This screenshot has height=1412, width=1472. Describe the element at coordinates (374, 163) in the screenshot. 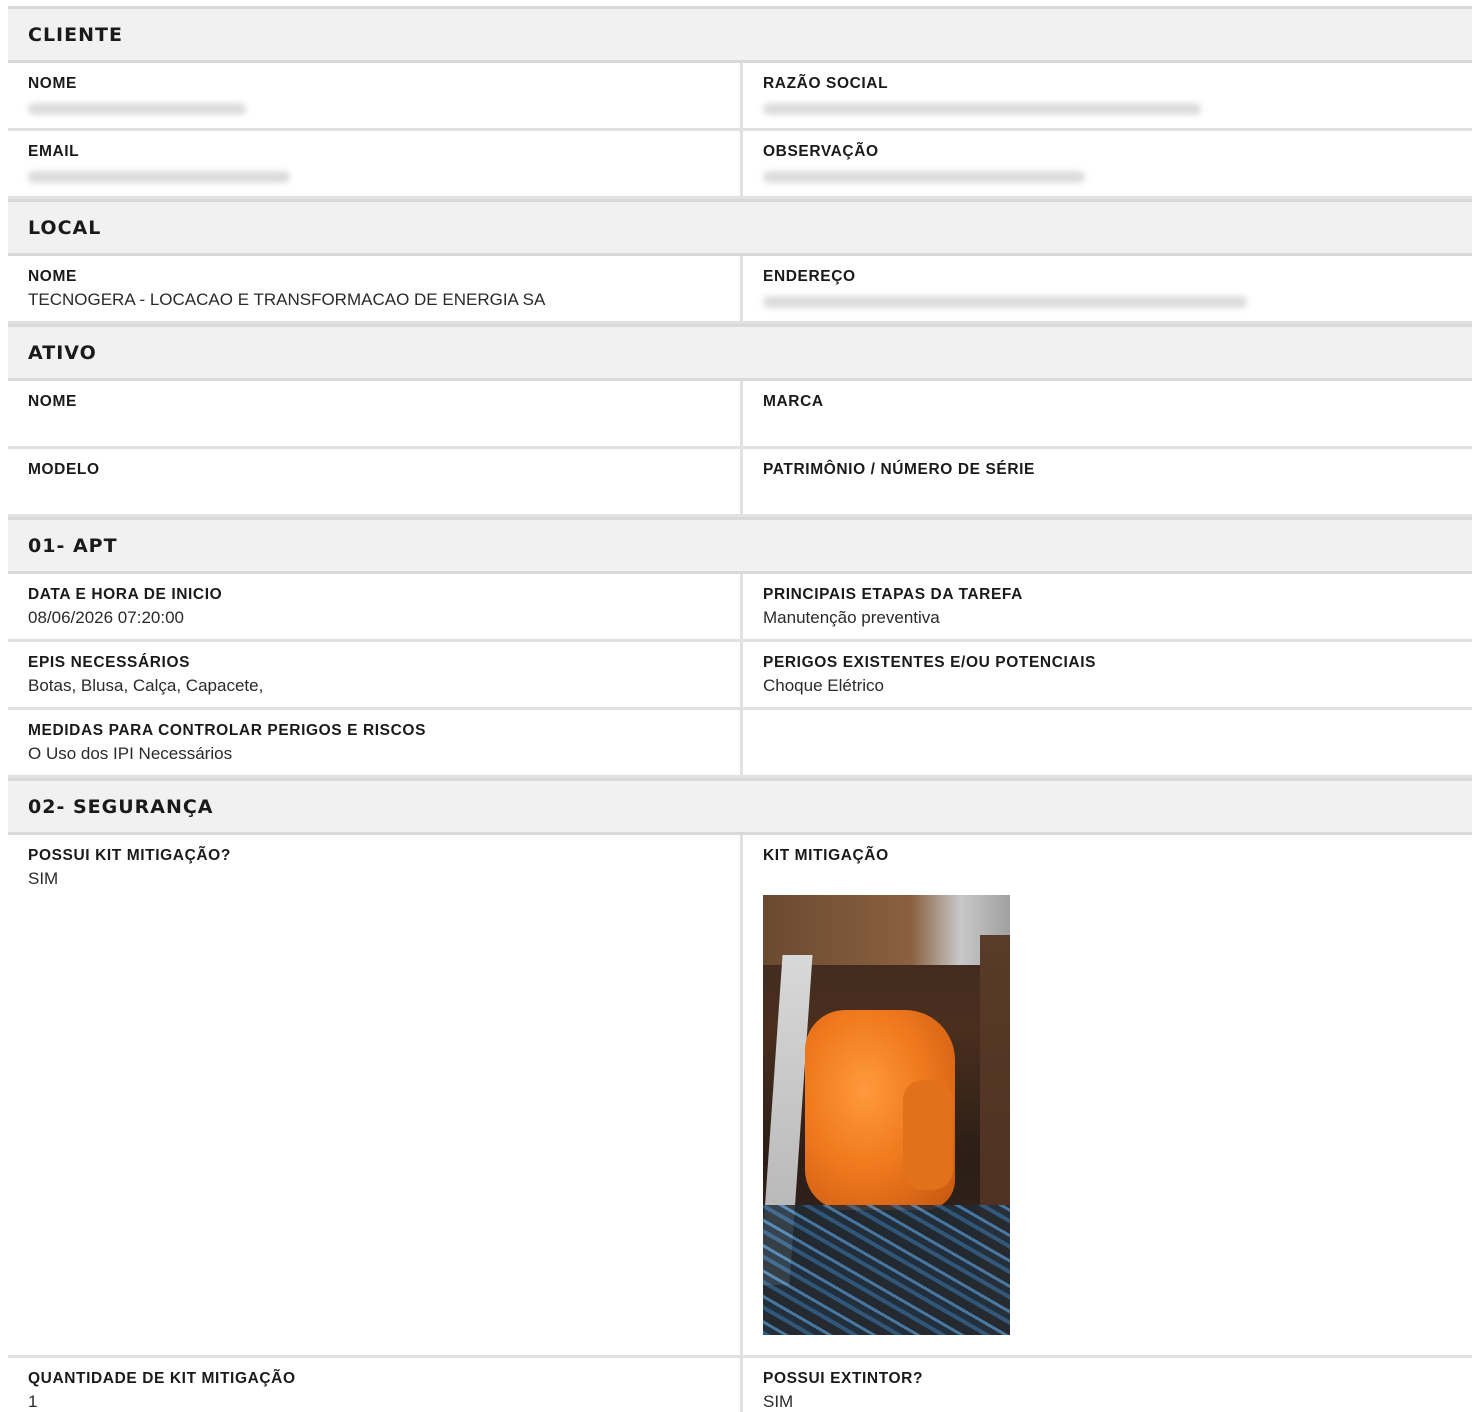

I see `cliente-email-field: EMAIL` at that location.